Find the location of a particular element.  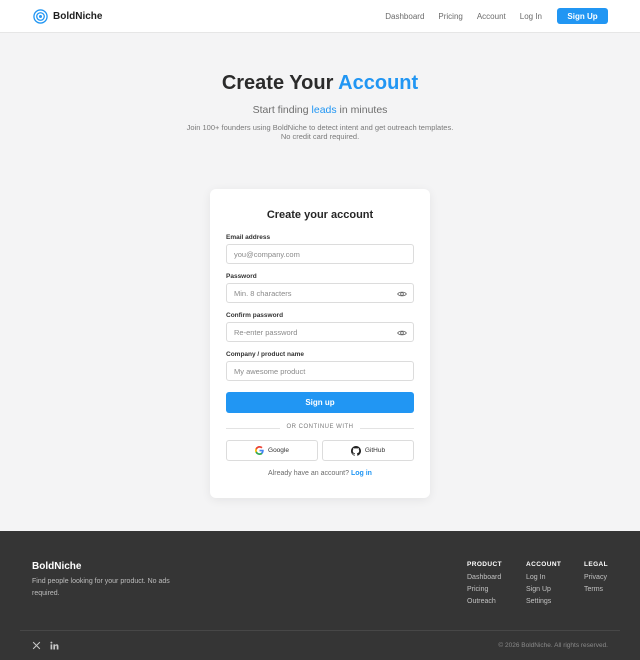

confirm-password-label: Confirm password is located at coordinates (255, 315).